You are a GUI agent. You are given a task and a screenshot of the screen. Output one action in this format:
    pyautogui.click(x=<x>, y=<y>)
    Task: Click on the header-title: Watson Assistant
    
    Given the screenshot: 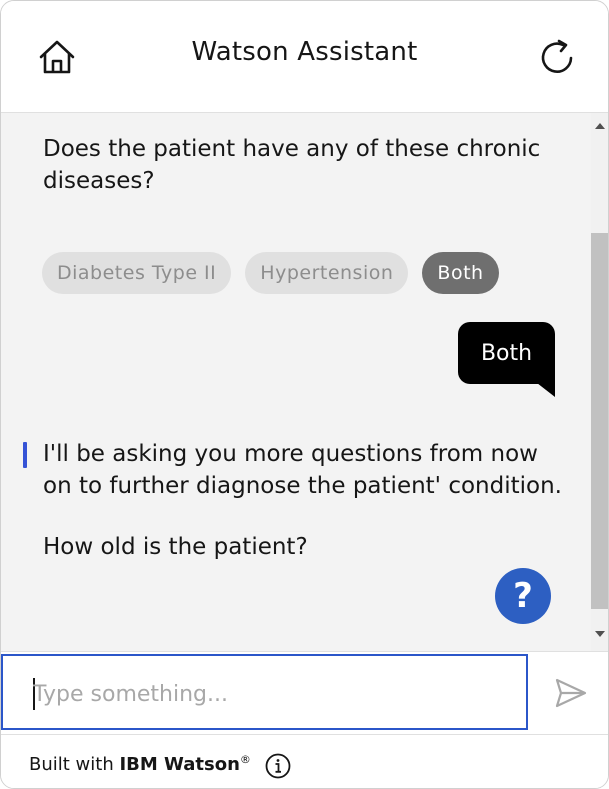 What is the action you would take?
    pyautogui.click(x=304, y=52)
    